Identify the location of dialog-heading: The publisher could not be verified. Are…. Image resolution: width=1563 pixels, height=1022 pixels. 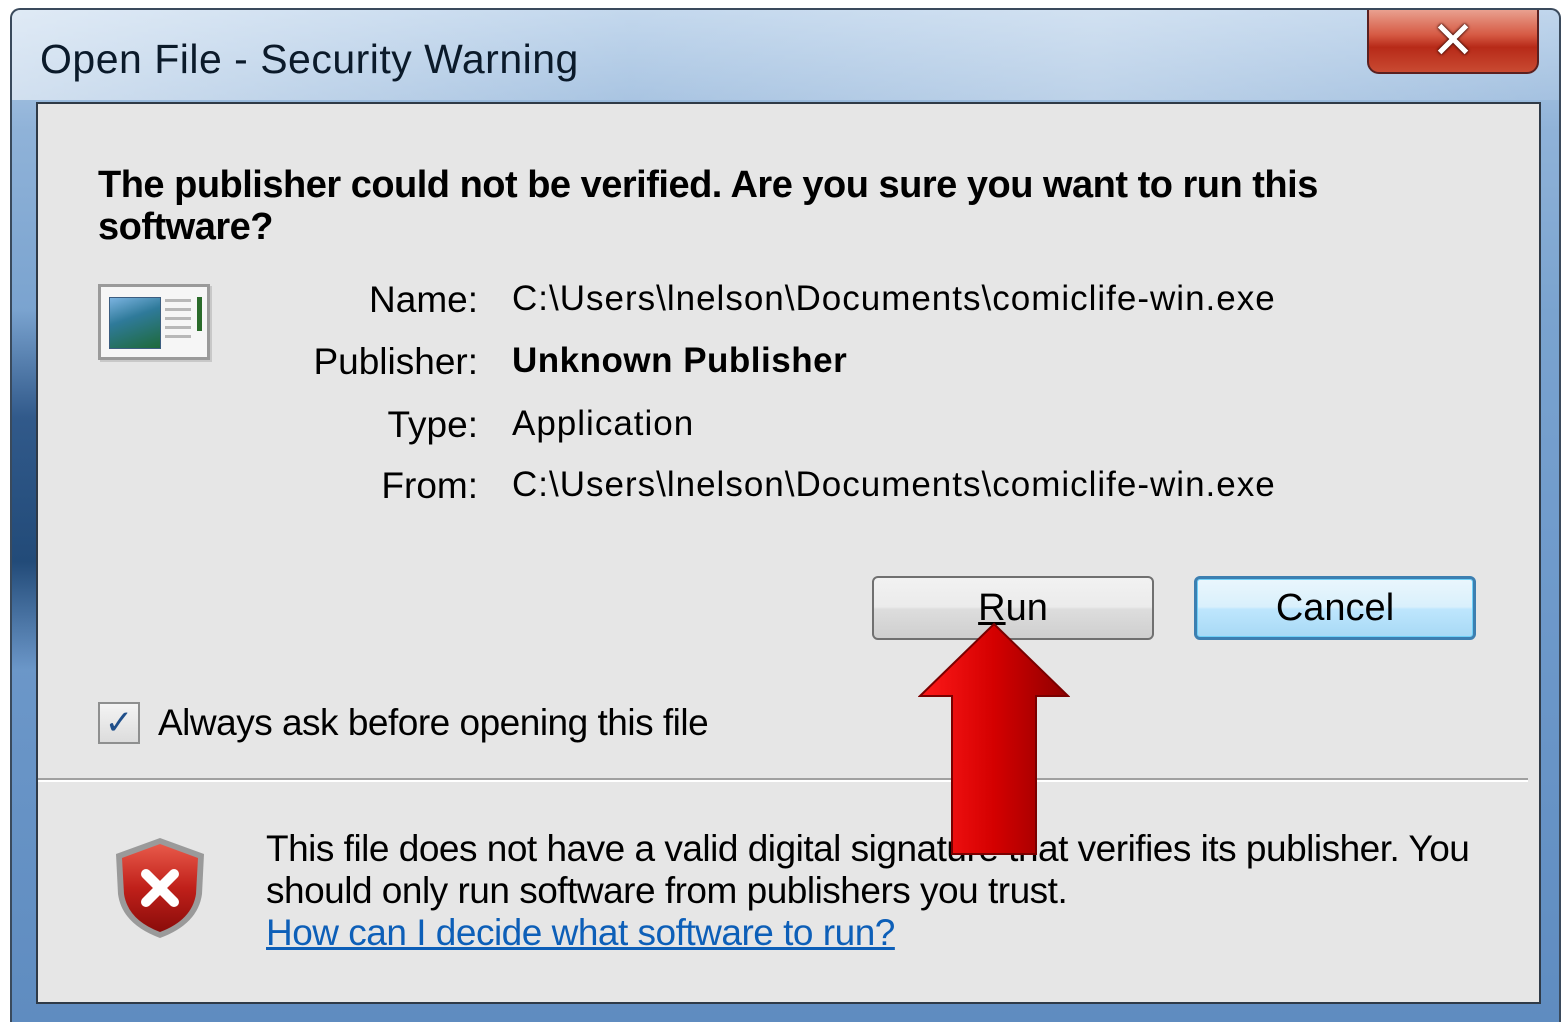
(708, 206).